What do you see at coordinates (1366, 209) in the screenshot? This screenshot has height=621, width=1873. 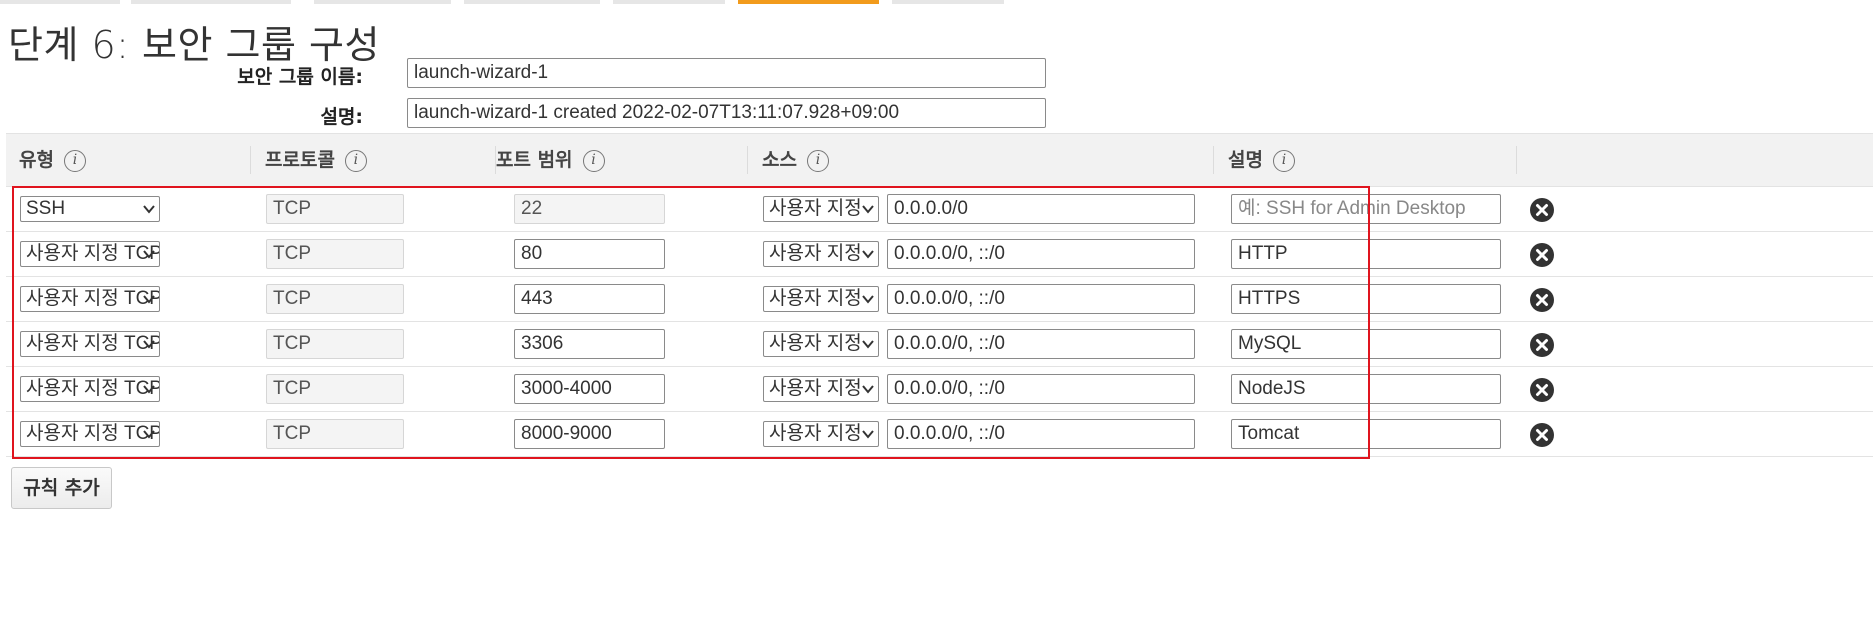 I see `rule-description-input: 예: SSH for Admin Desktop` at bounding box center [1366, 209].